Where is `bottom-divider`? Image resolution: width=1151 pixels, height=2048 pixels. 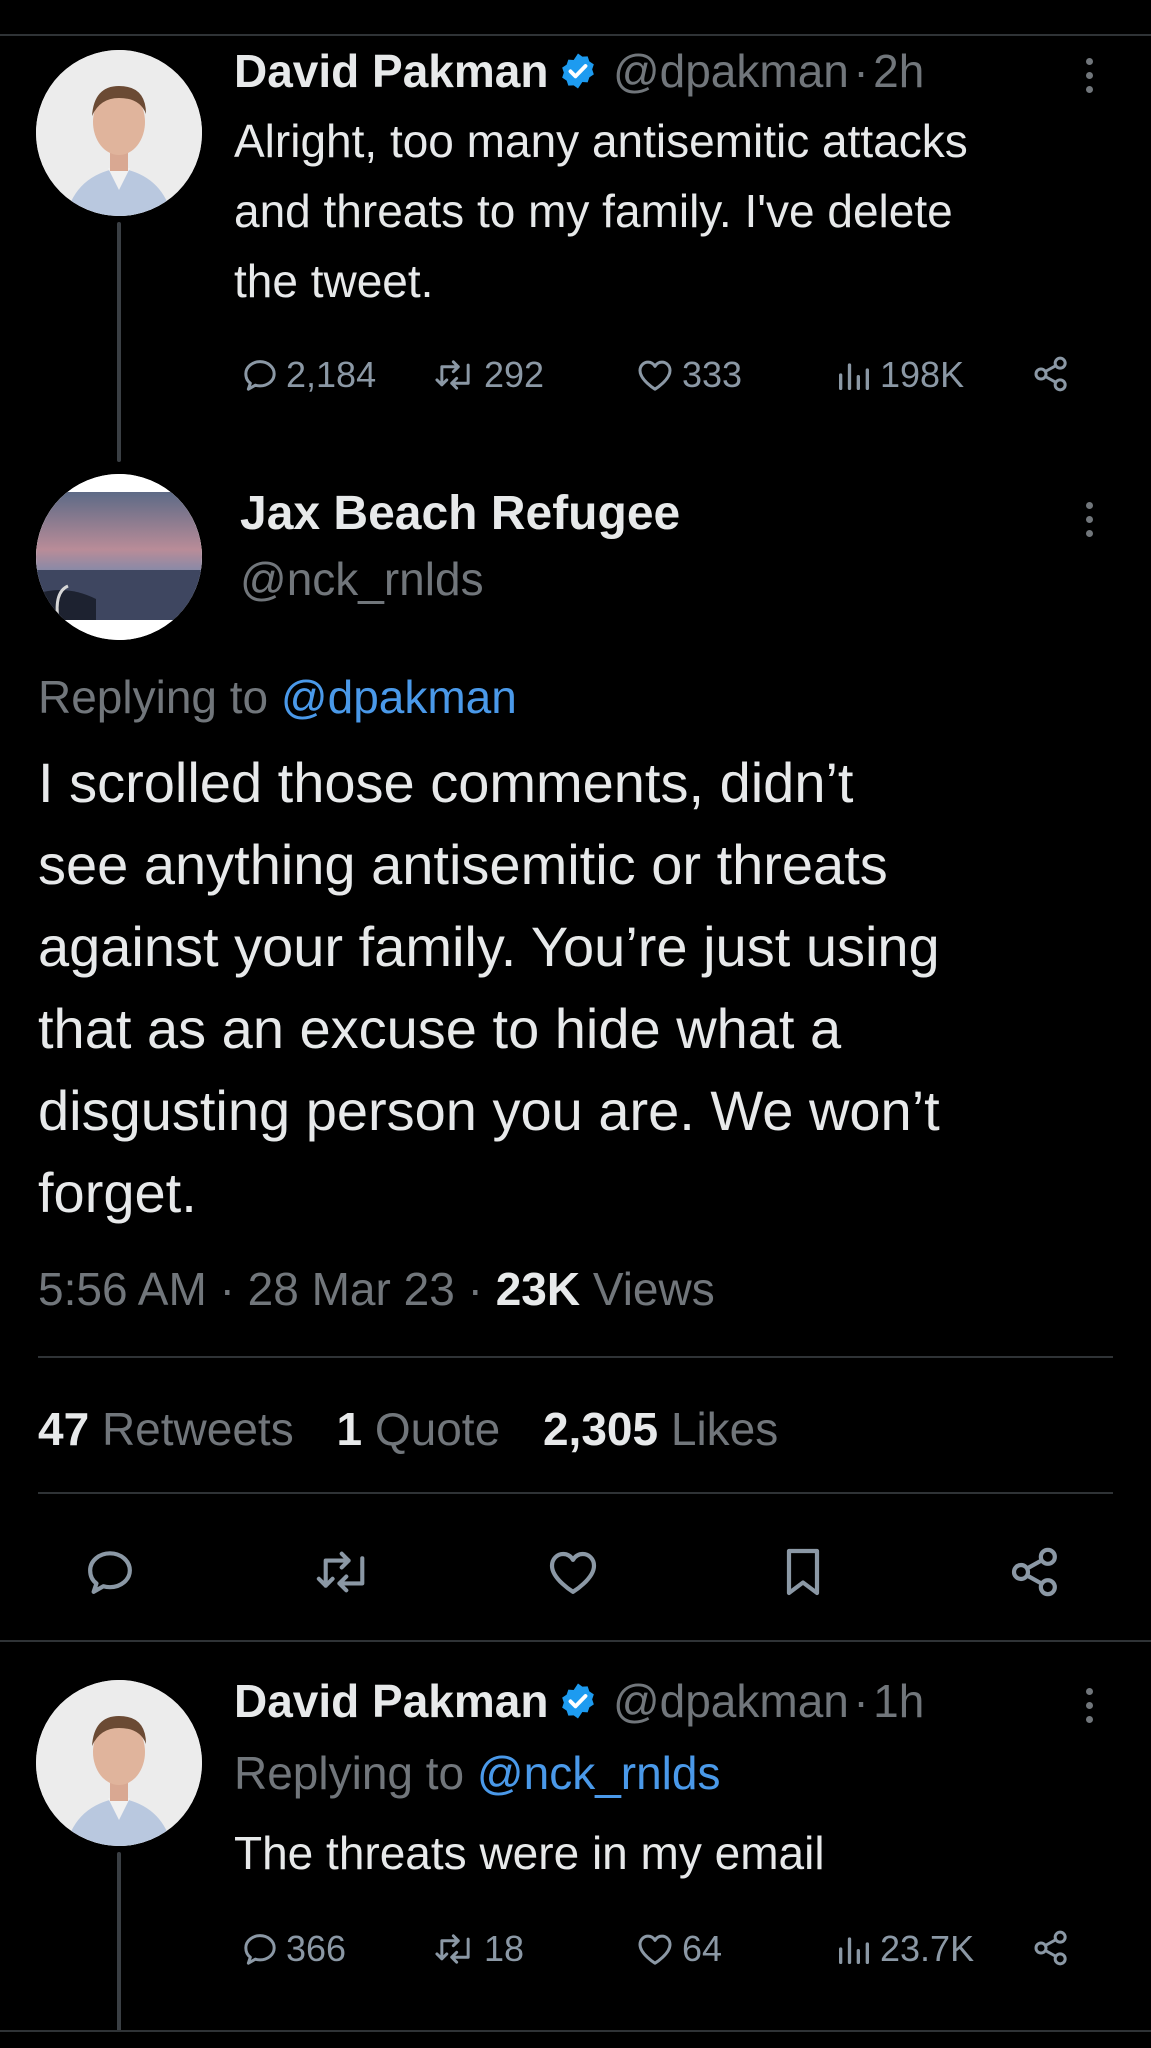
bottom-divider is located at coordinates (575, 2031).